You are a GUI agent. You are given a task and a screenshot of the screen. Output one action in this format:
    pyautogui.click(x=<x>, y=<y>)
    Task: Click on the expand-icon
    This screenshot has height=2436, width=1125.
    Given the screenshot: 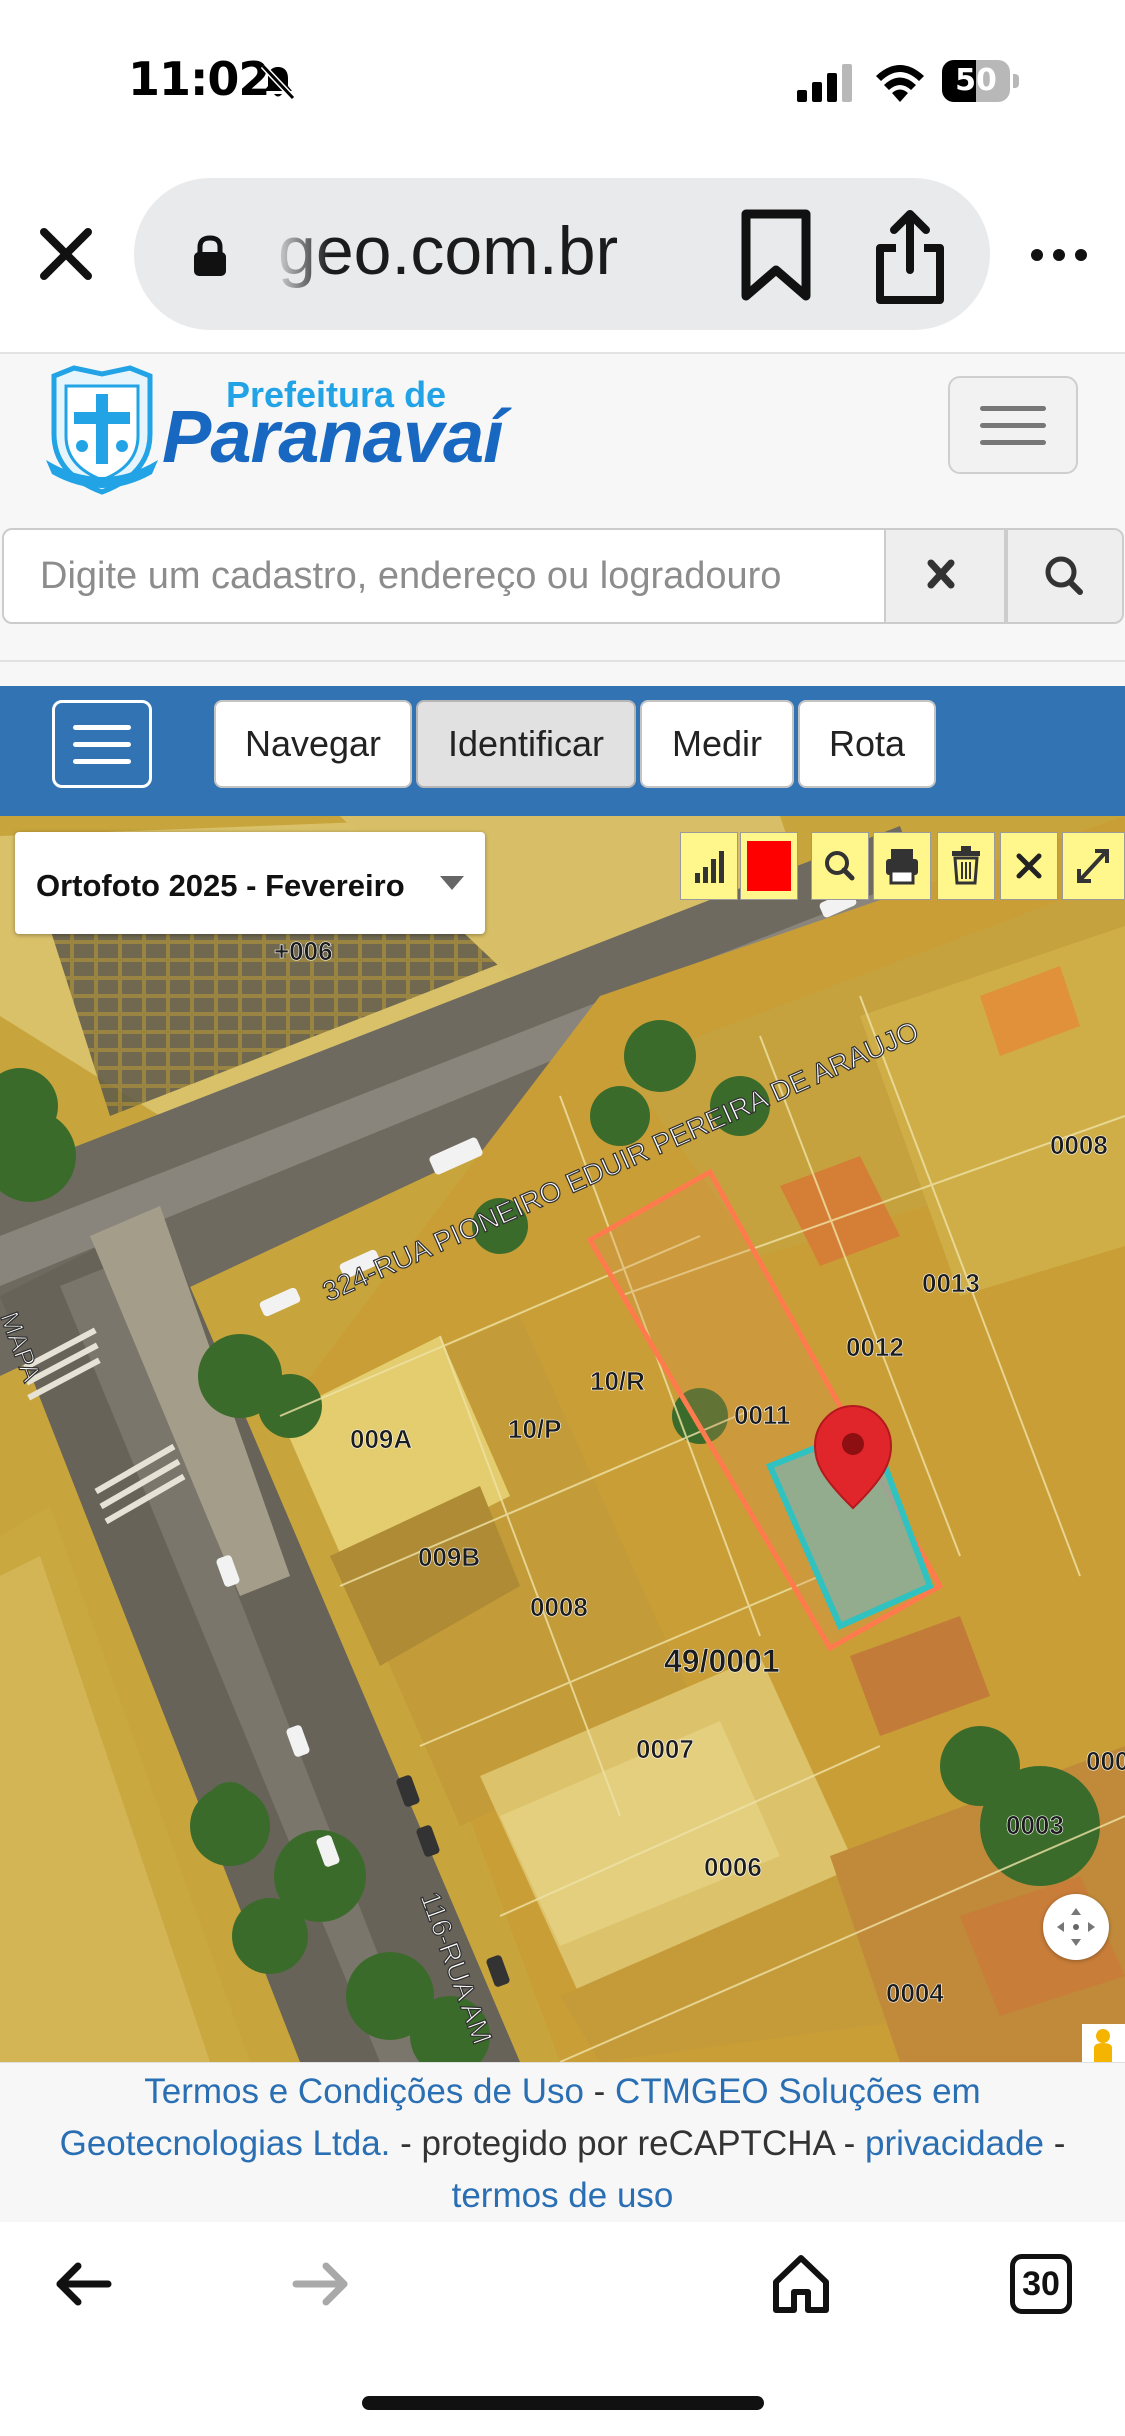 What is the action you would take?
    pyautogui.click(x=1093, y=866)
    